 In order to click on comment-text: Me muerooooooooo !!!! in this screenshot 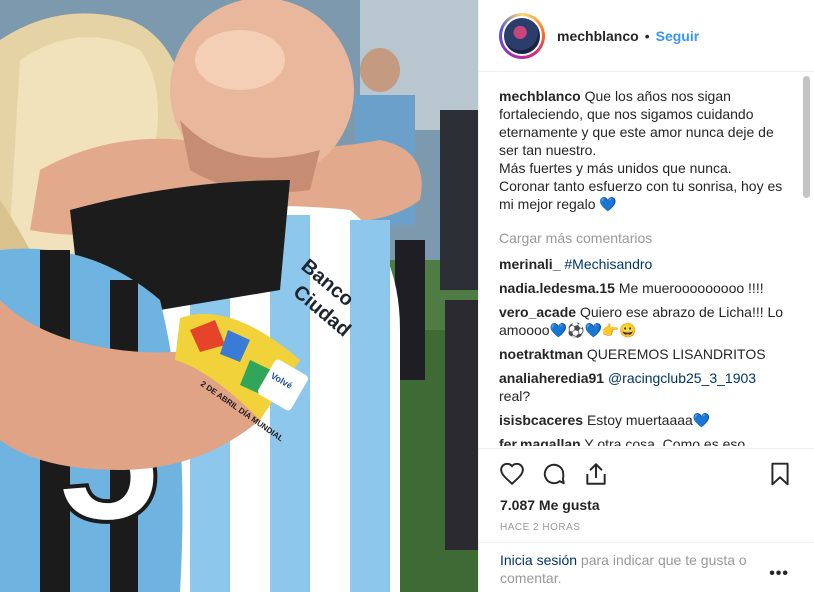, I will do `click(691, 288)`.